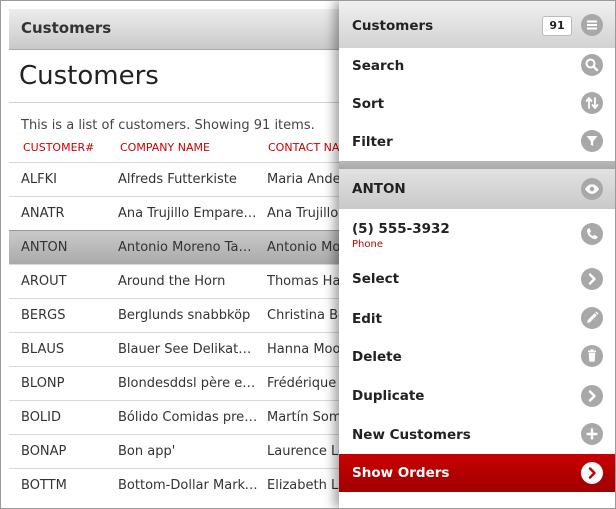 This screenshot has height=509, width=616. Describe the element at coordinates (172, 281) in the screenshot. I see `cell-company-name: Around the Horn` at that location.